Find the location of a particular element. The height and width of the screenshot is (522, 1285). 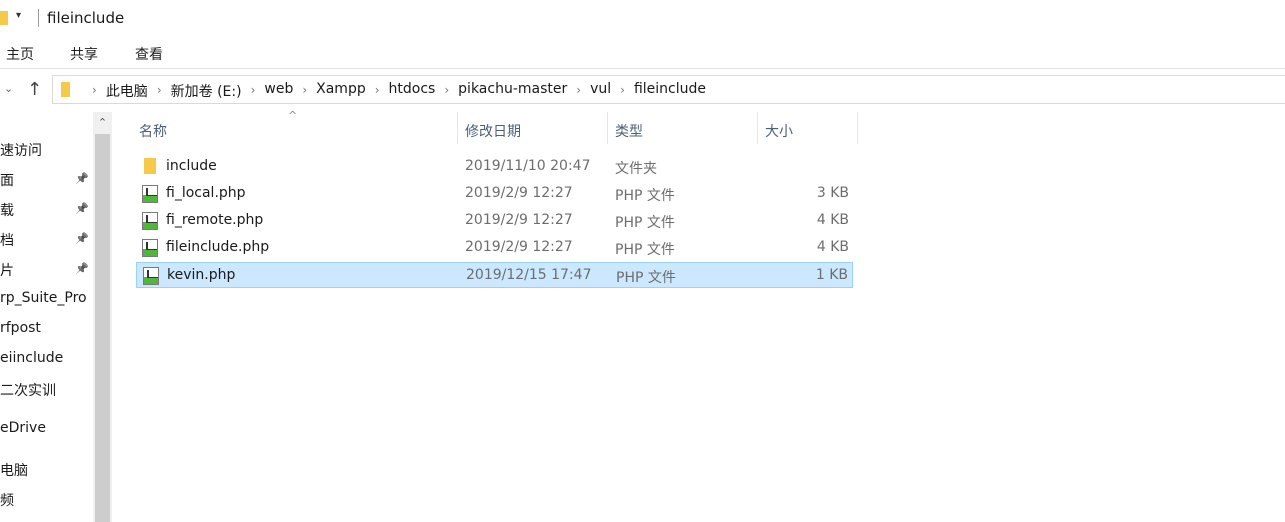

nav-item: 档 is located at coordinates (7, 240).